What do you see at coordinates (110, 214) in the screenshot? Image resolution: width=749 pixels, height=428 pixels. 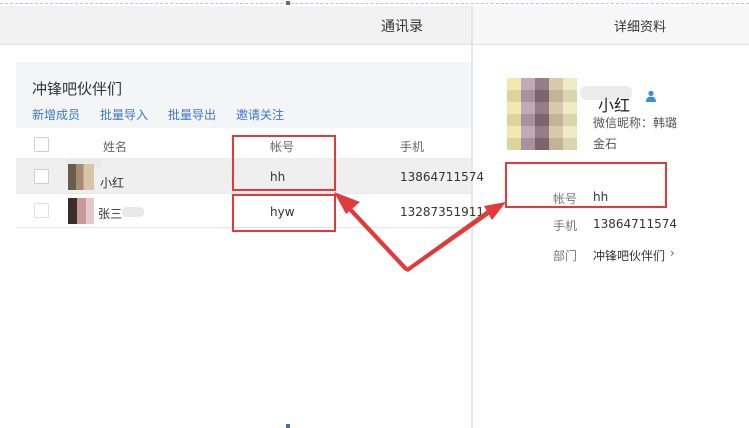 I see `row-name: 张三` at bounding box center [110, 214].